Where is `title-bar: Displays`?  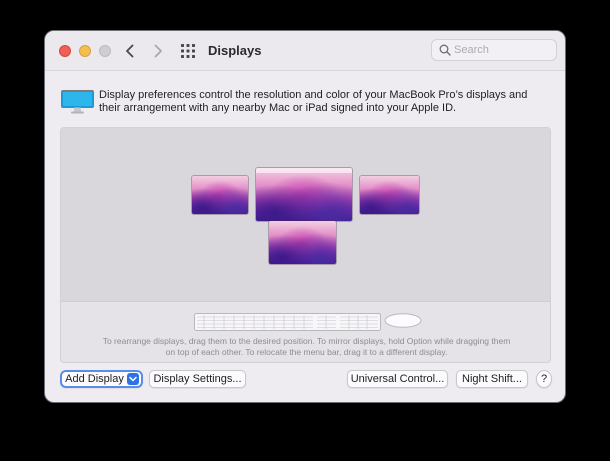 title-bar: Displays is located at coordinates (305, 51).